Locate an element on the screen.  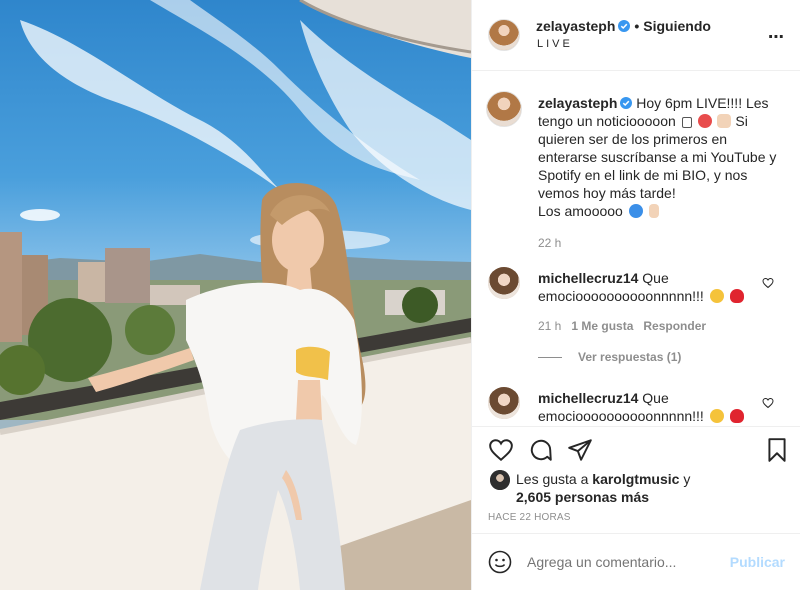
caption-line-5: enterarse suscríbanse a mi YouTube y is located at coordinates (657, 157).